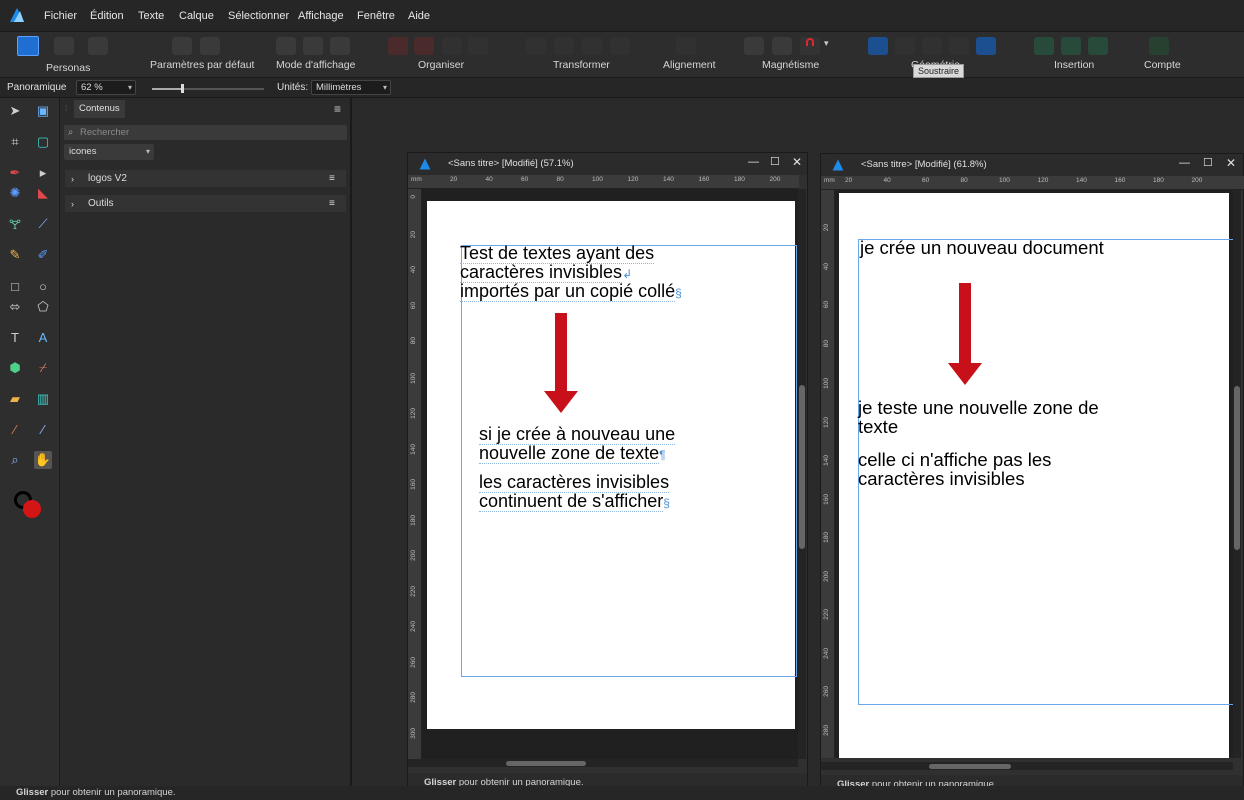 The width and height of the screenshot is (1244, 800). Describe the element at coordinates (932, 46) in the screenshot. I see `geometry-intersect-icon` at that location.